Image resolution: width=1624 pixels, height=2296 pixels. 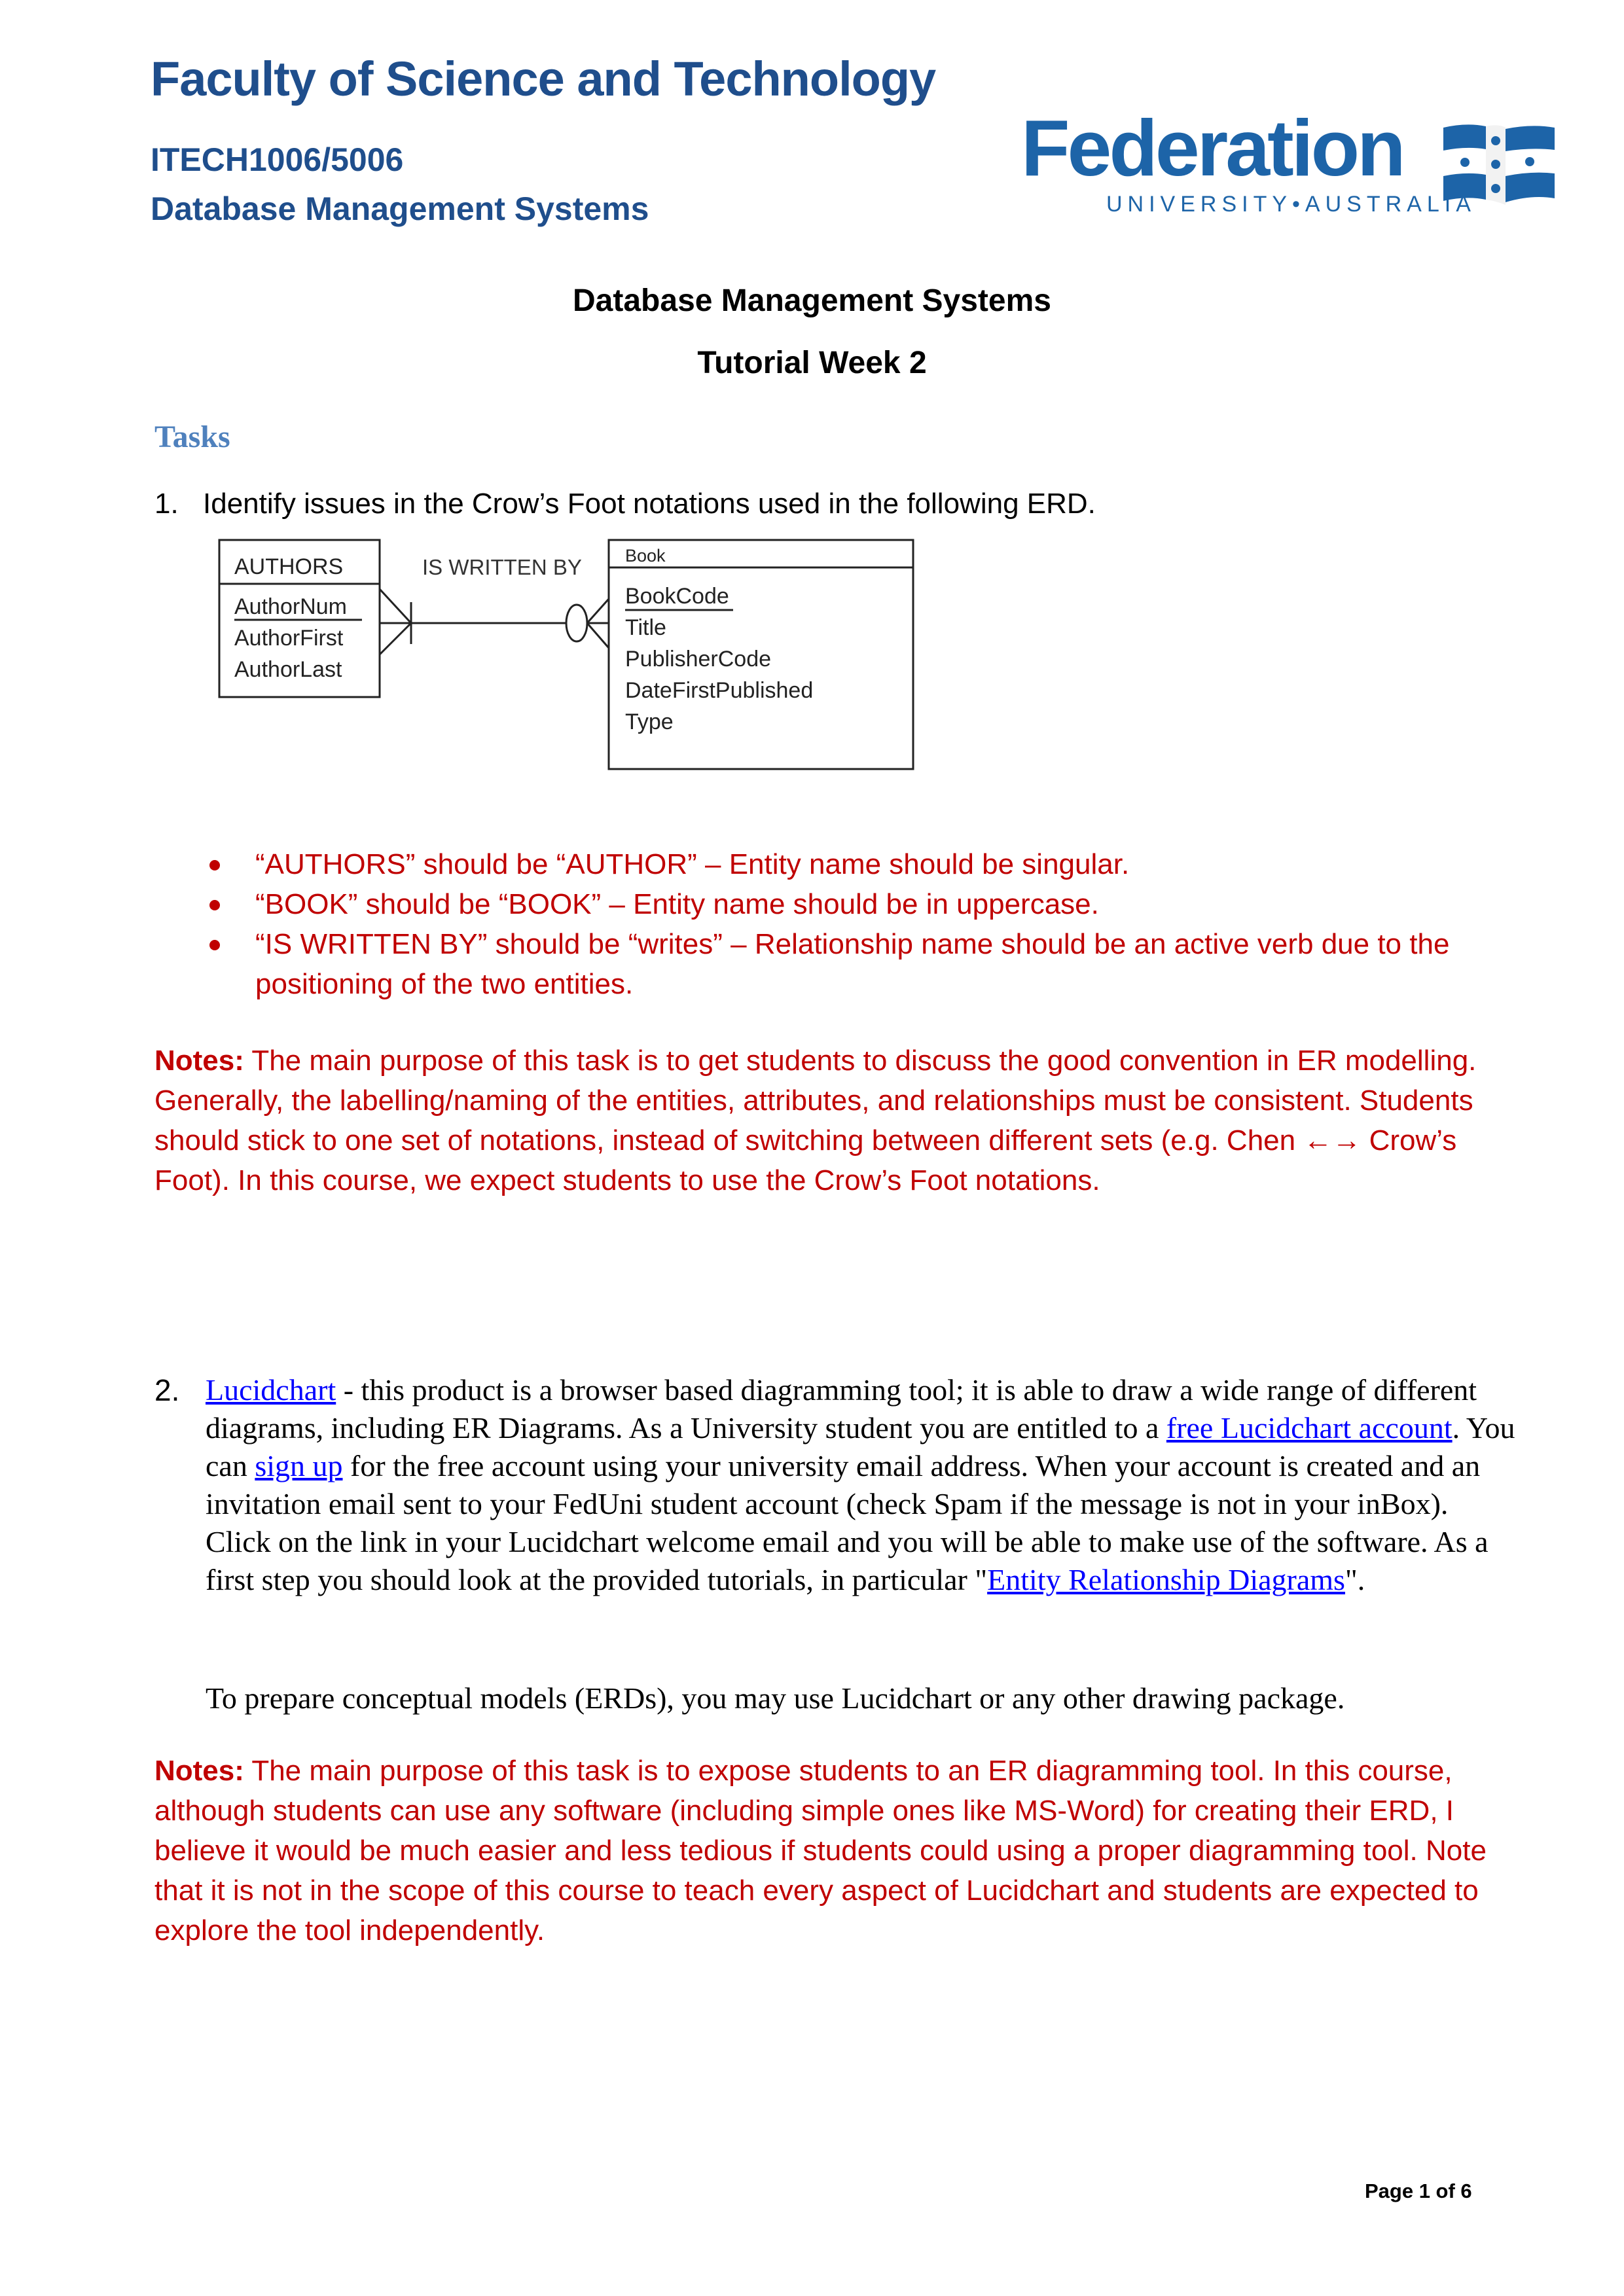 I want to click on attr-authorlast: AuthorLast, so click(x=288, y=669).